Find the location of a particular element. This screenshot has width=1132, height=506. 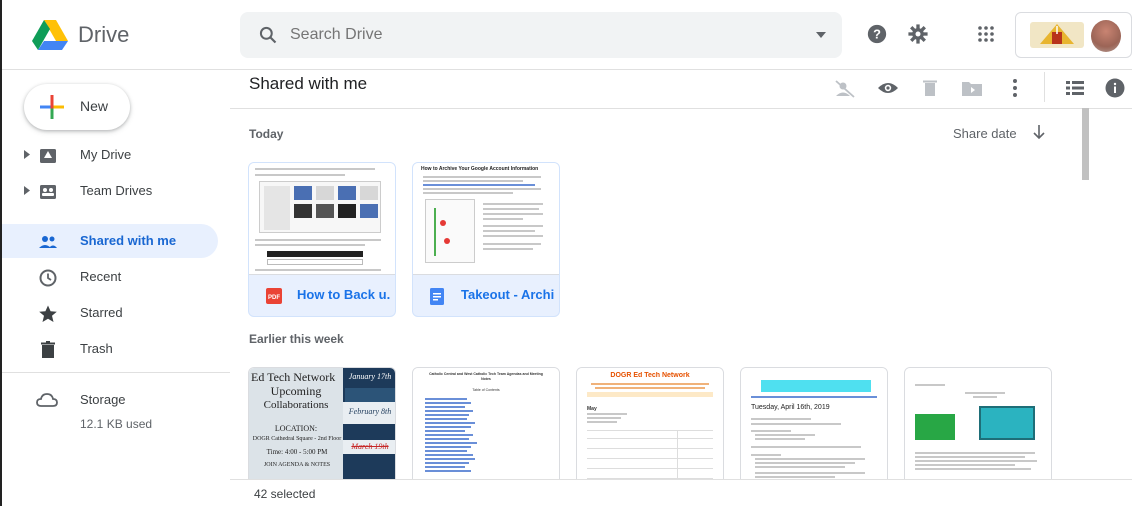

clock-icon is located at coordinates (48, 278).